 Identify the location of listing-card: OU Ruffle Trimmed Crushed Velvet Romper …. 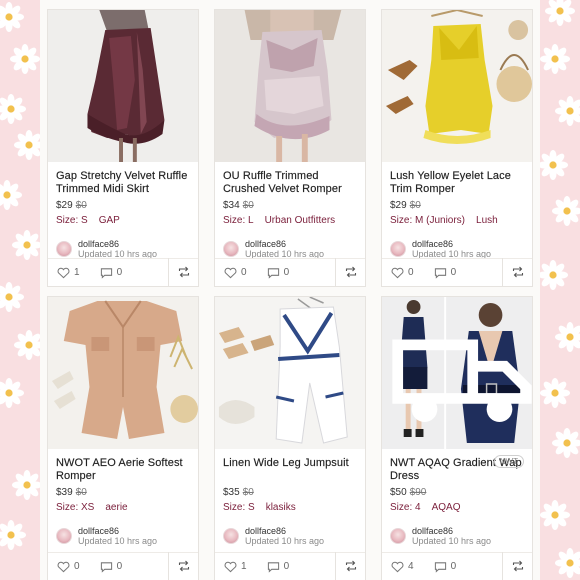
(290, 148).